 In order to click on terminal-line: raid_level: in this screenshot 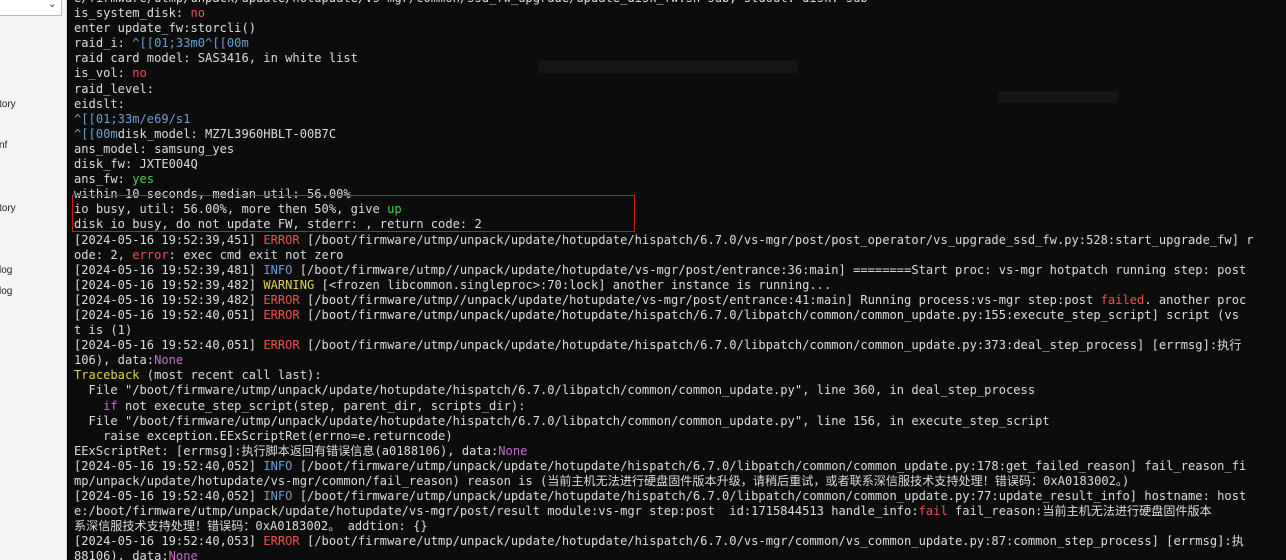, I will do `click(664, 89)`.